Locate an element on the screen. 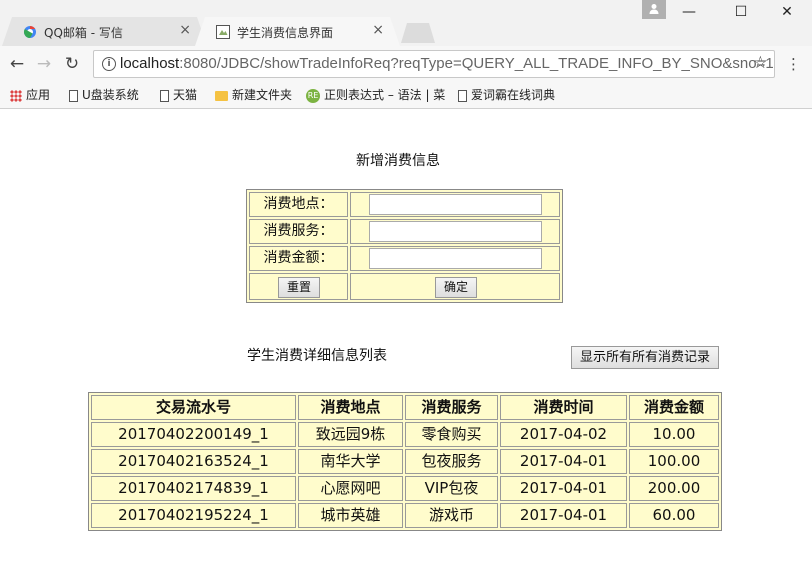 Image resolution: width=812 pixels, height=571 pixels. table-cell-trade-no: 20170402200149_1 is located at coordinates (193, 434).